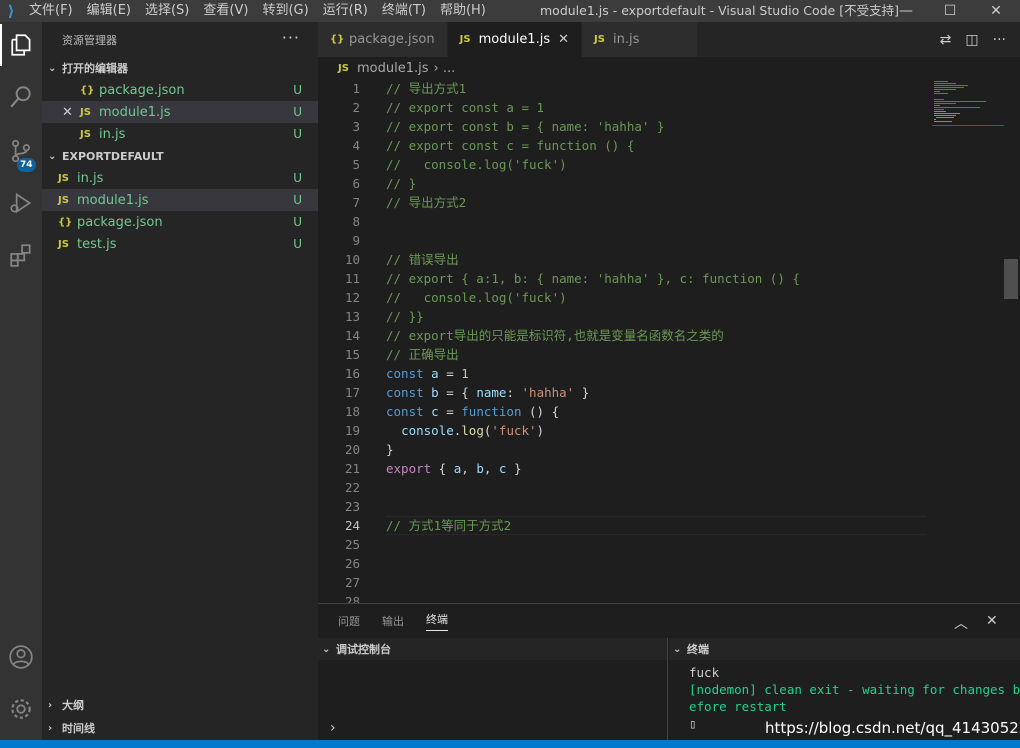  Describe the element at coordinates (180, 39) in the screenshot. I see `explorer-header: 资源管理器 ···` at that location.